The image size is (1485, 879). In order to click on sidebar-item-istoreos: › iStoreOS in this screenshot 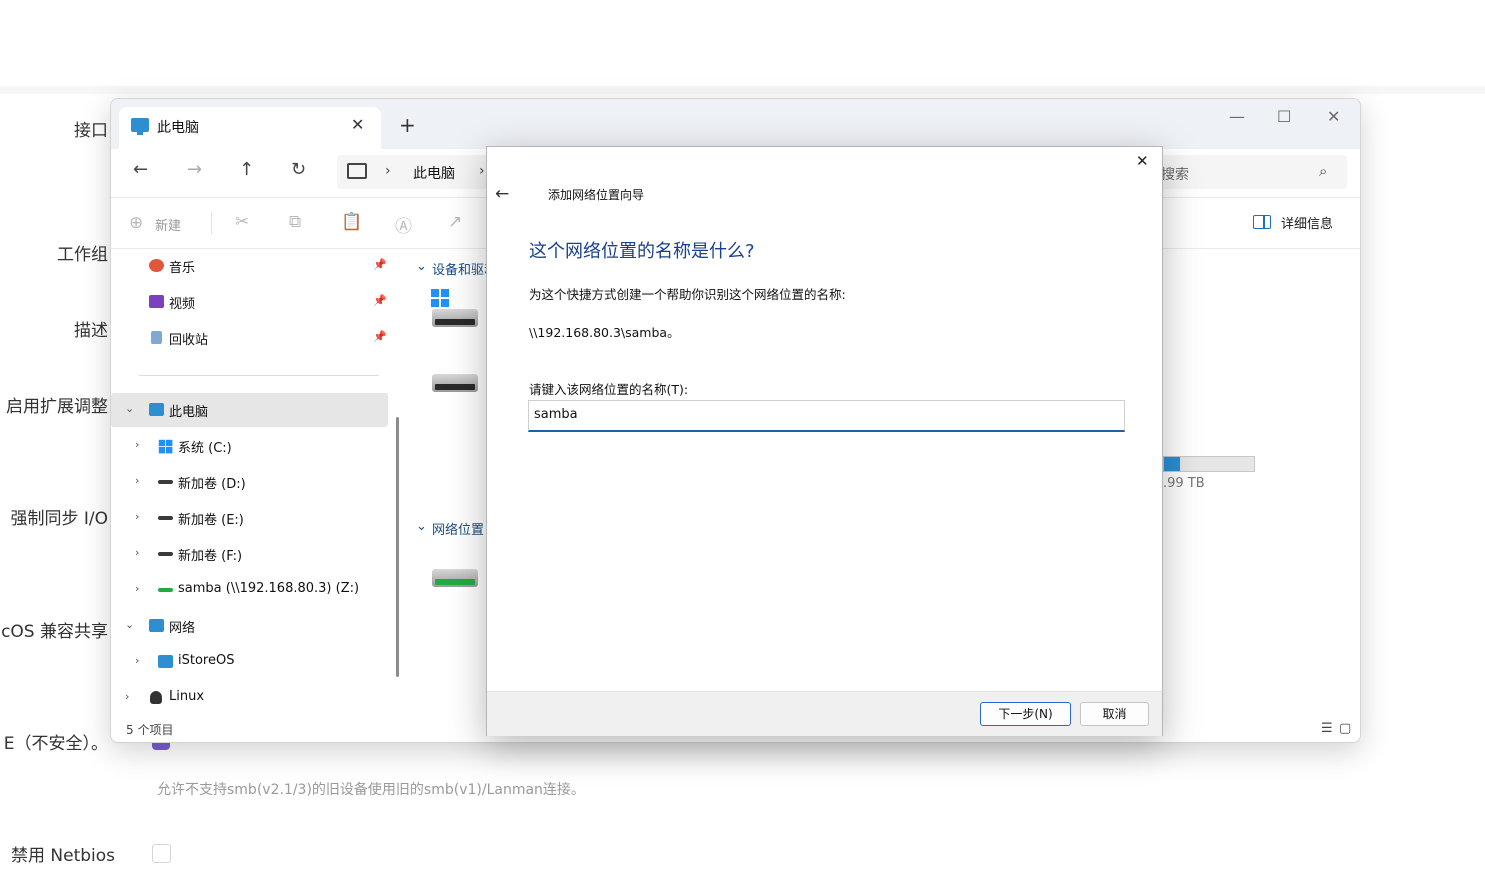, I will do `click(249, 662)`.